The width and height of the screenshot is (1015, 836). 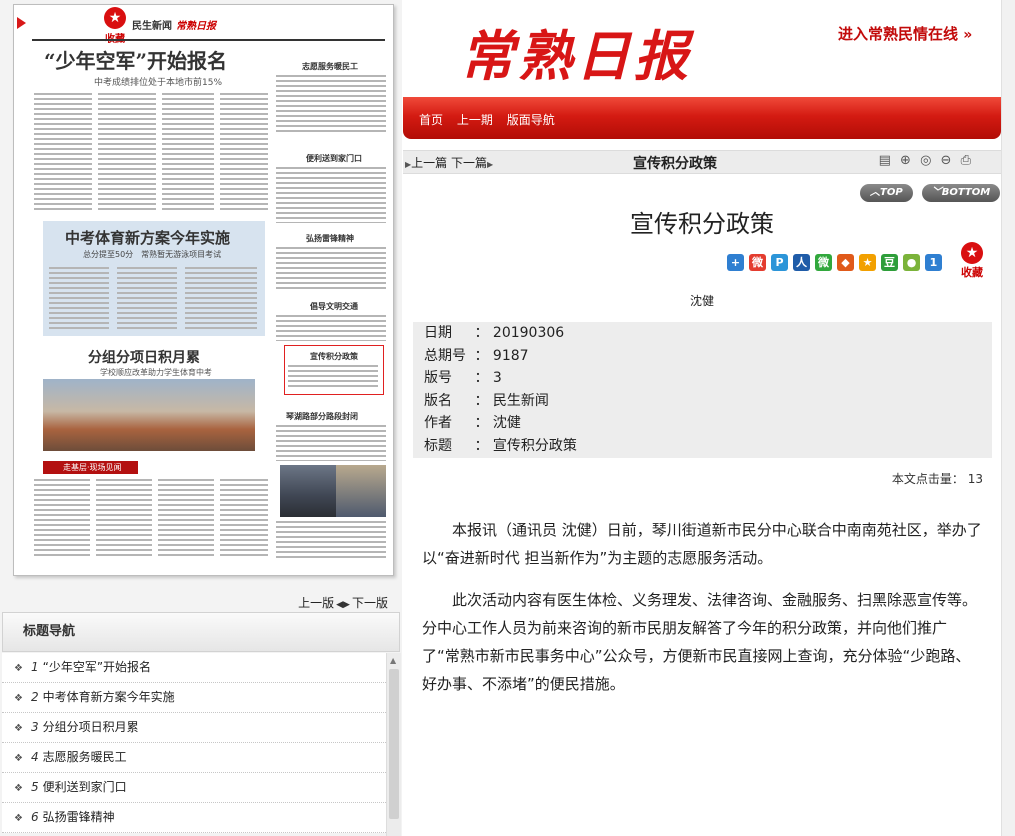 What do you see at coordinates (933, 262) in the screenshot?
I see `share-icon-10: 1` at bounding box center [933, 262].